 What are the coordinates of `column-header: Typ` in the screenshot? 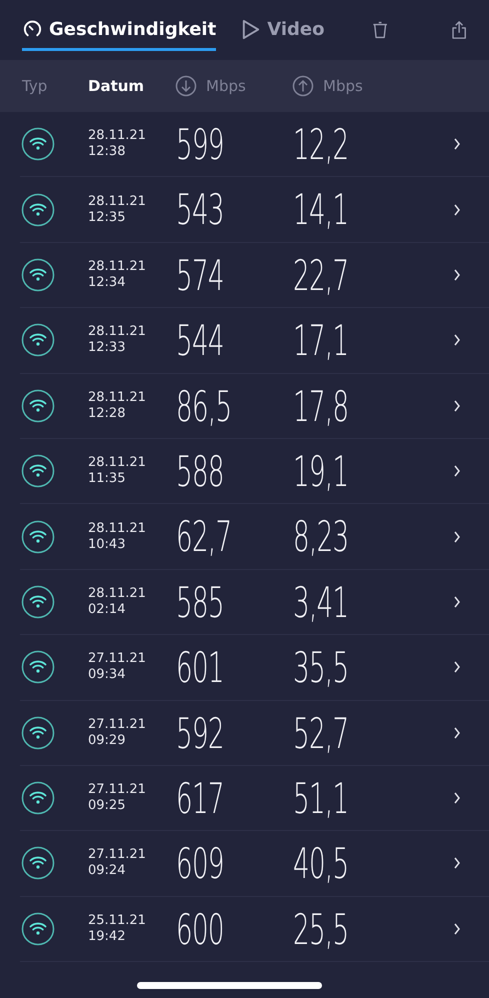 It's located at (35, 86).